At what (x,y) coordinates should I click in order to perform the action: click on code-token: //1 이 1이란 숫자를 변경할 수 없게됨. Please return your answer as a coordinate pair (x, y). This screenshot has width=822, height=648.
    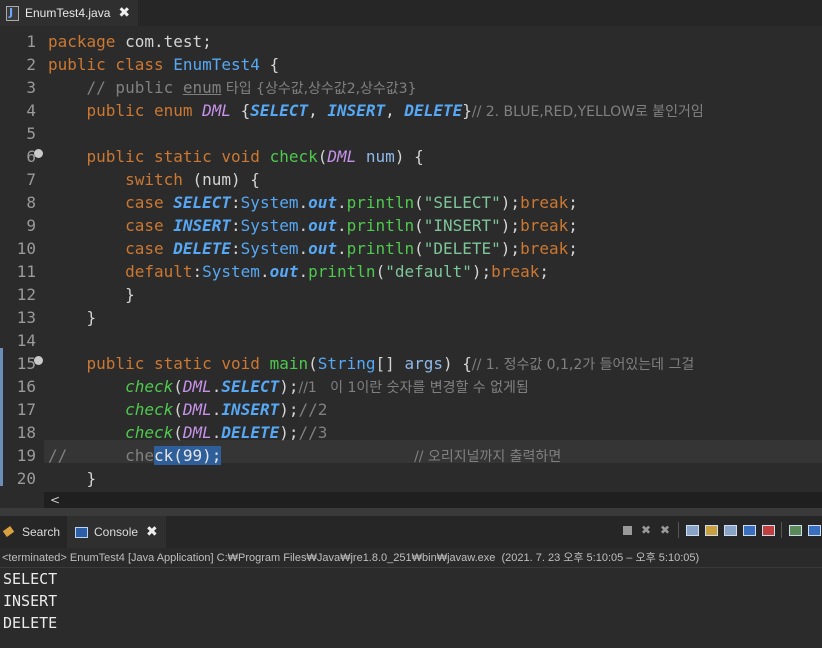
    Looking at the image, I should click on (413, 388).